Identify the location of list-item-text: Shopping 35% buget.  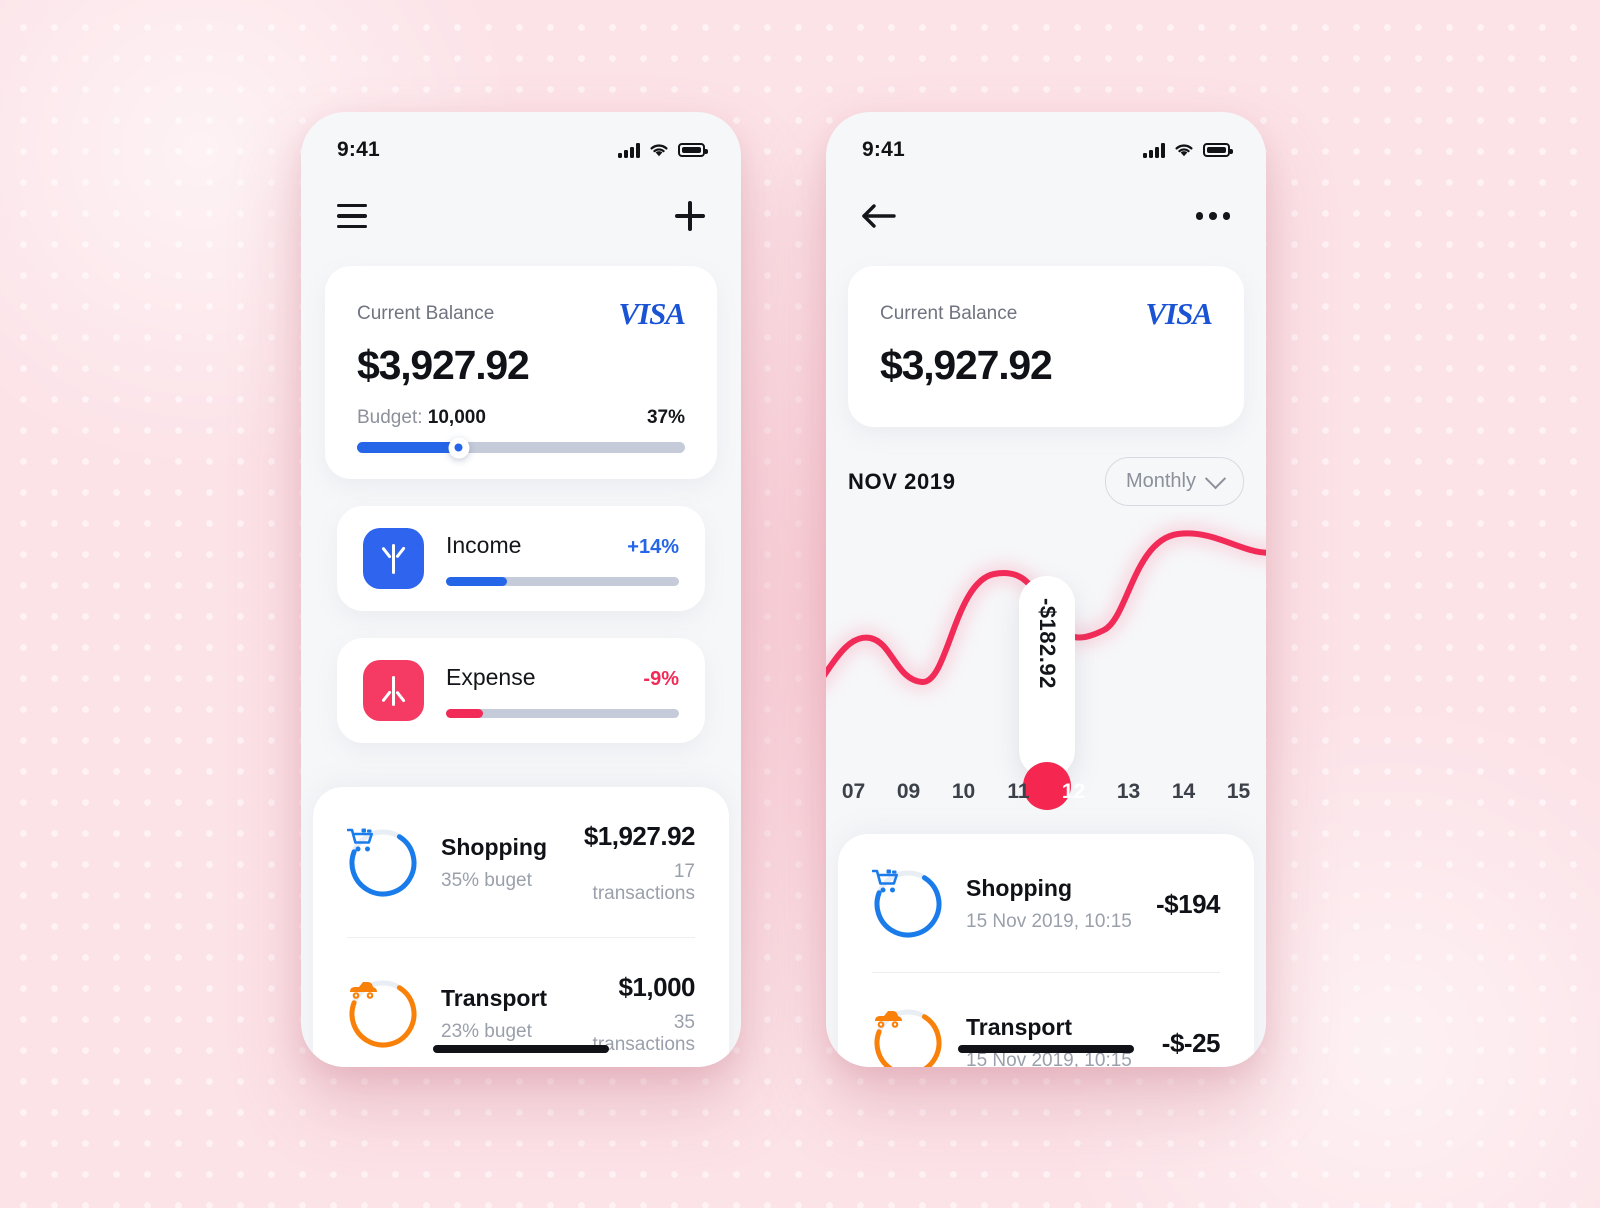
(494, 863).